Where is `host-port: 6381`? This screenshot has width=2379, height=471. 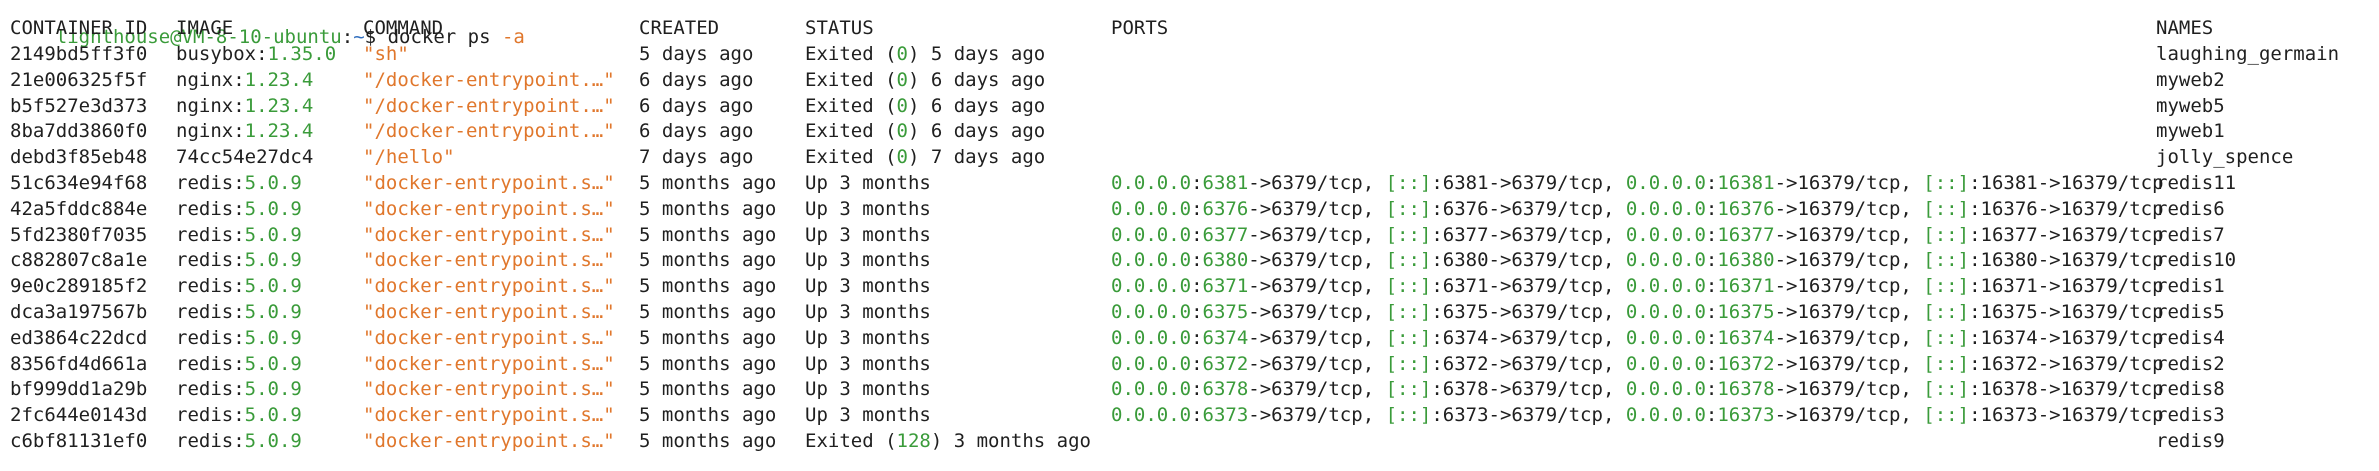
host-port: 6381 is located at coordinates (1225, 183).